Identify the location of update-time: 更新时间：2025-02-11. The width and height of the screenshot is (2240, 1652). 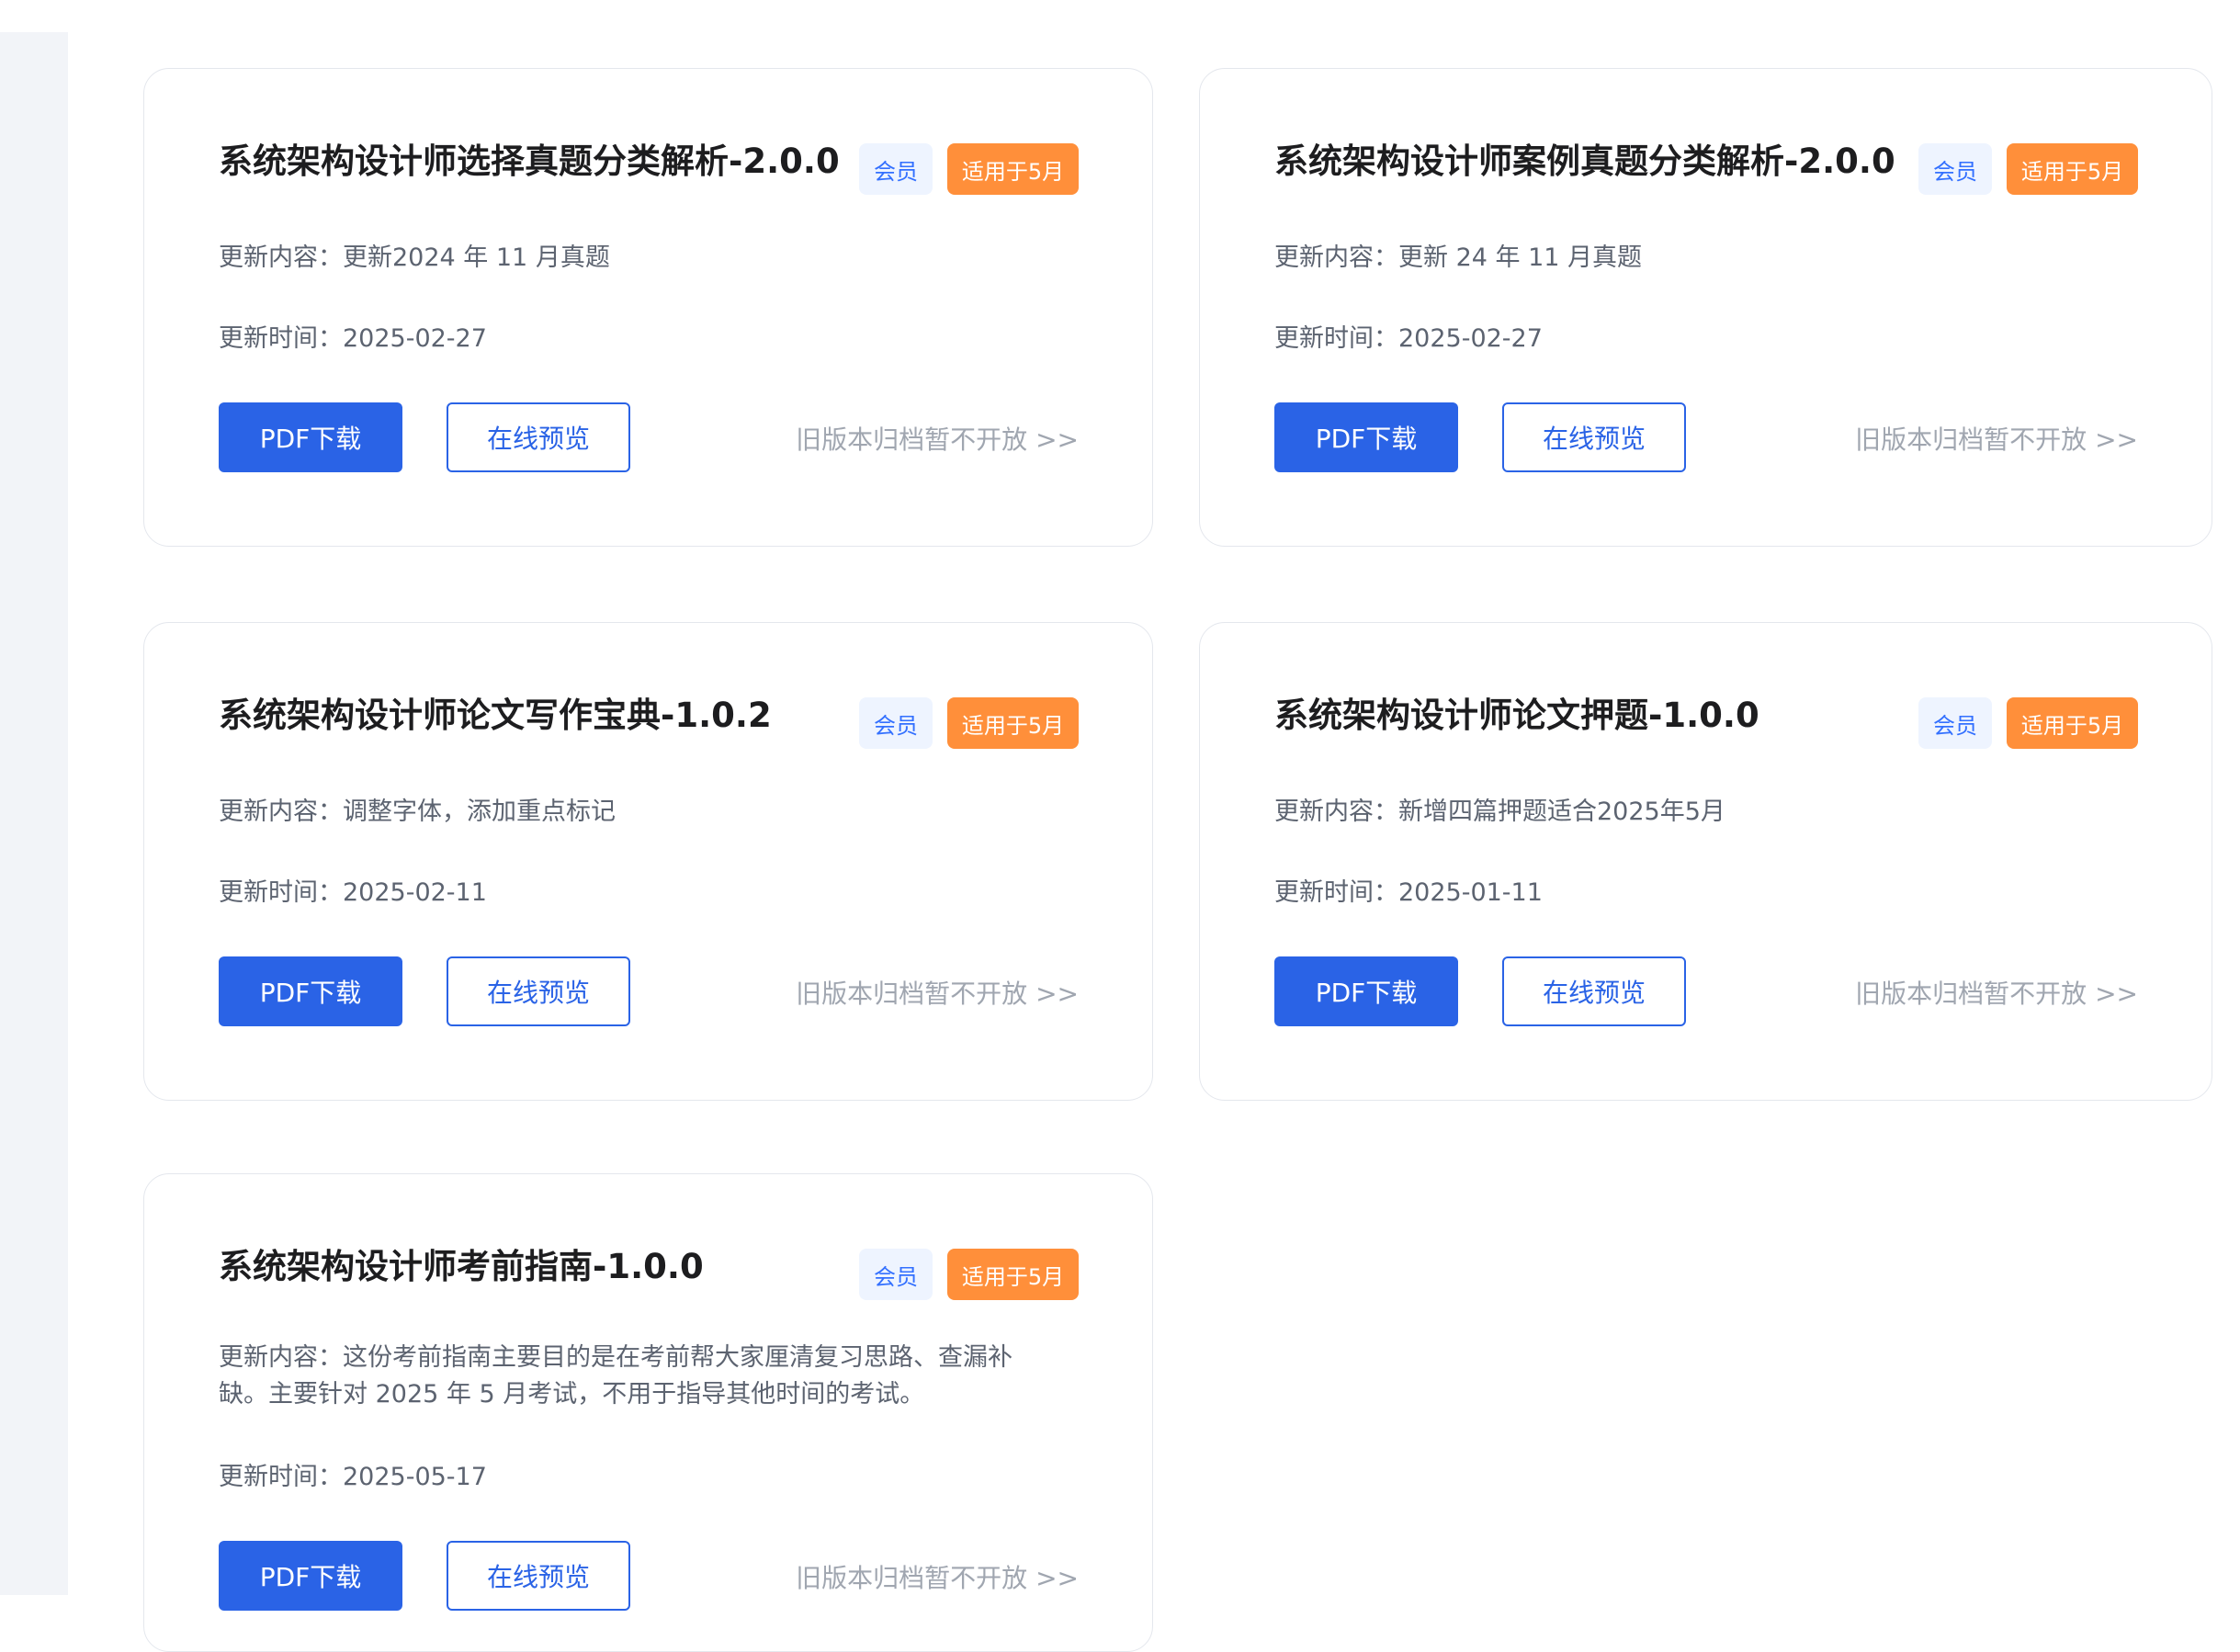
(353, 892).